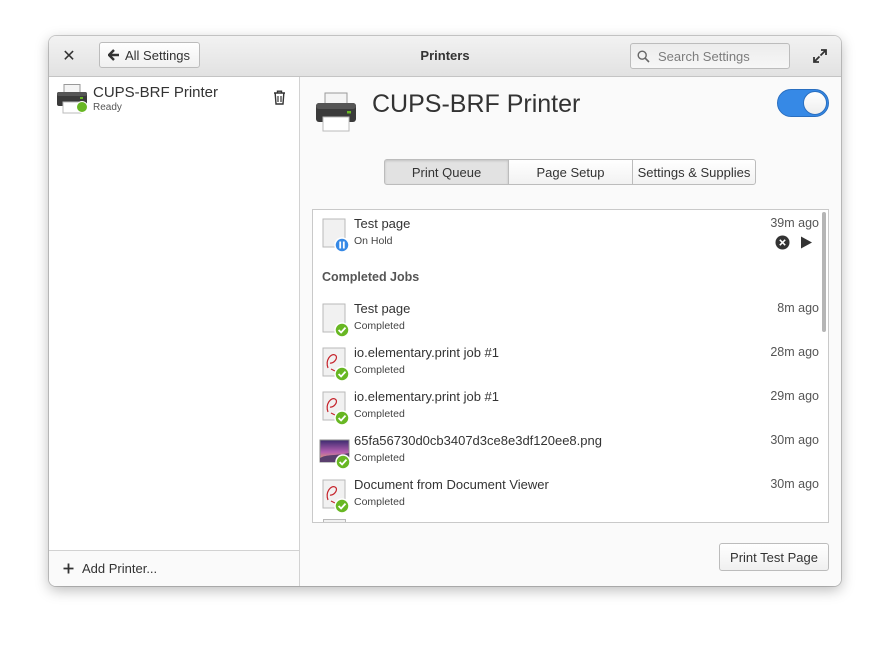 This screenshot has width=890, height=649. Describe the element at coordinates (279, 97) in the screenshot. I see `trash-icon` at that location.